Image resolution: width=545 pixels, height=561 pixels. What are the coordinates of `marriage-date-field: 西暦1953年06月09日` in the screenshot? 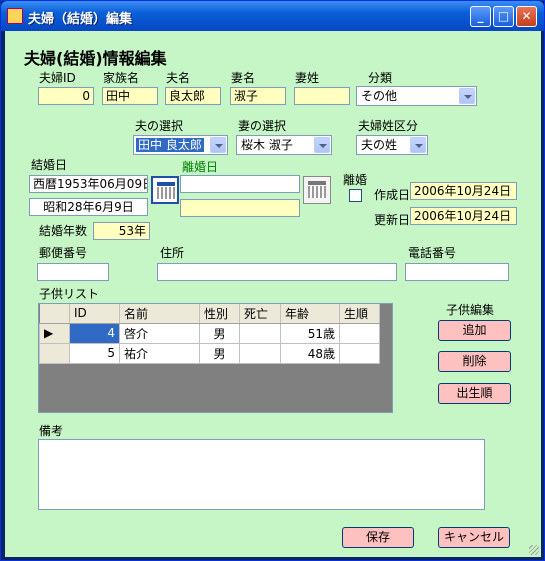 It's located at (88, 184).